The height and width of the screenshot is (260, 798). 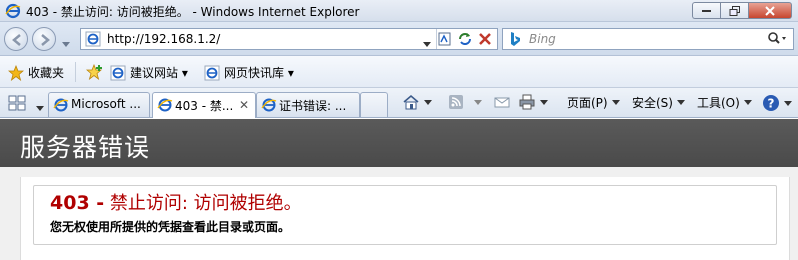 What do you see at coordinates (75, 72) in the screenshot?
I see `favorites-divider` at bounding box center [75, 72].